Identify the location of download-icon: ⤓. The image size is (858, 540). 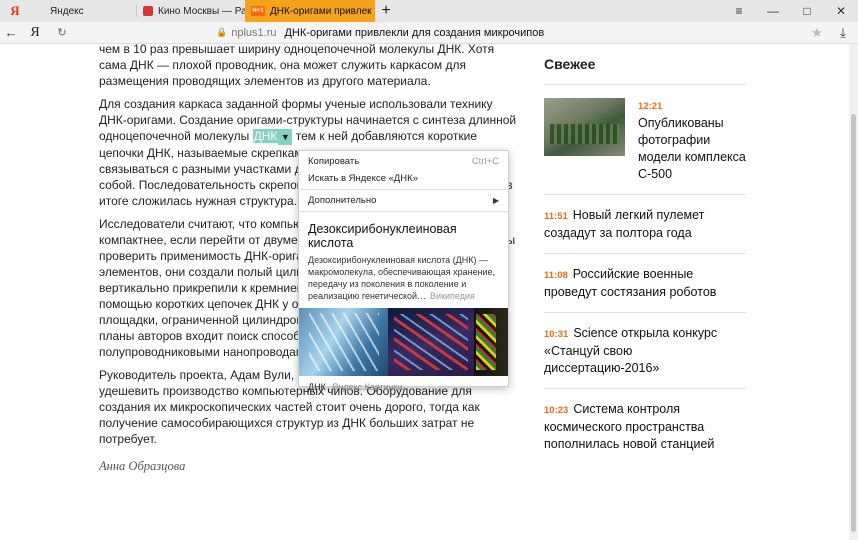
(843, 33).